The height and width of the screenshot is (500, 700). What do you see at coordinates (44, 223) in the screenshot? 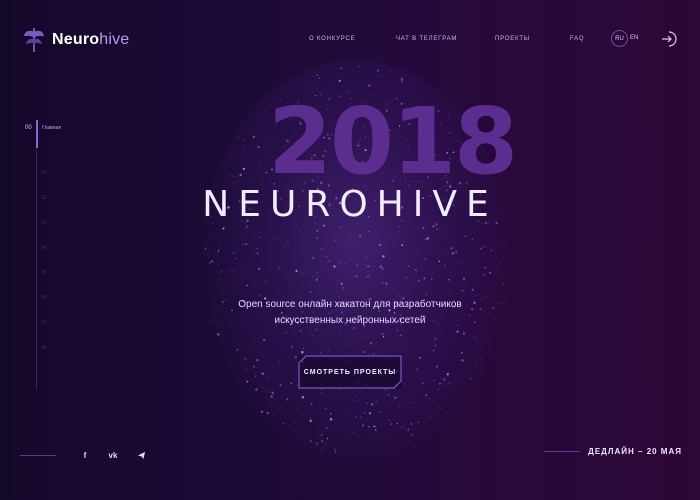
I see `rail-tick: 03` at bounding box center [44, 223].